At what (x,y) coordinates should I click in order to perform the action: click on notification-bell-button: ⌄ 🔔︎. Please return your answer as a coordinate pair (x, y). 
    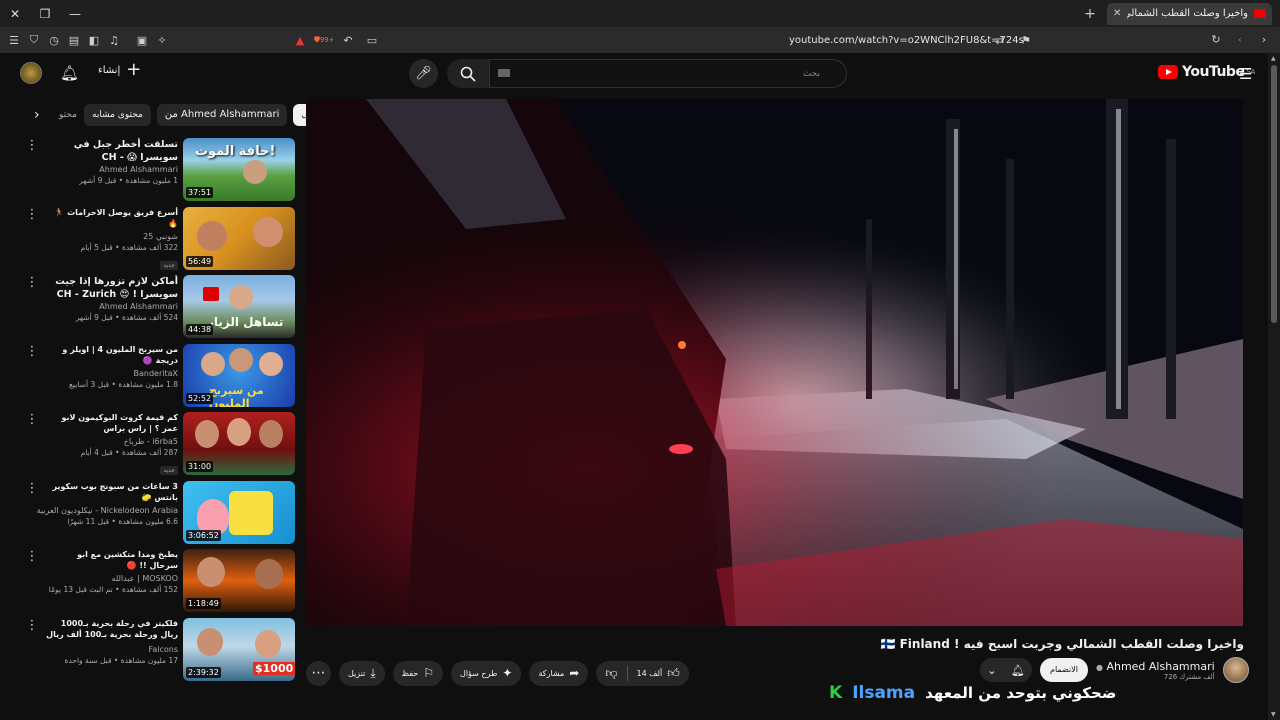
    Looking at the image, I should click on (1006, 670).